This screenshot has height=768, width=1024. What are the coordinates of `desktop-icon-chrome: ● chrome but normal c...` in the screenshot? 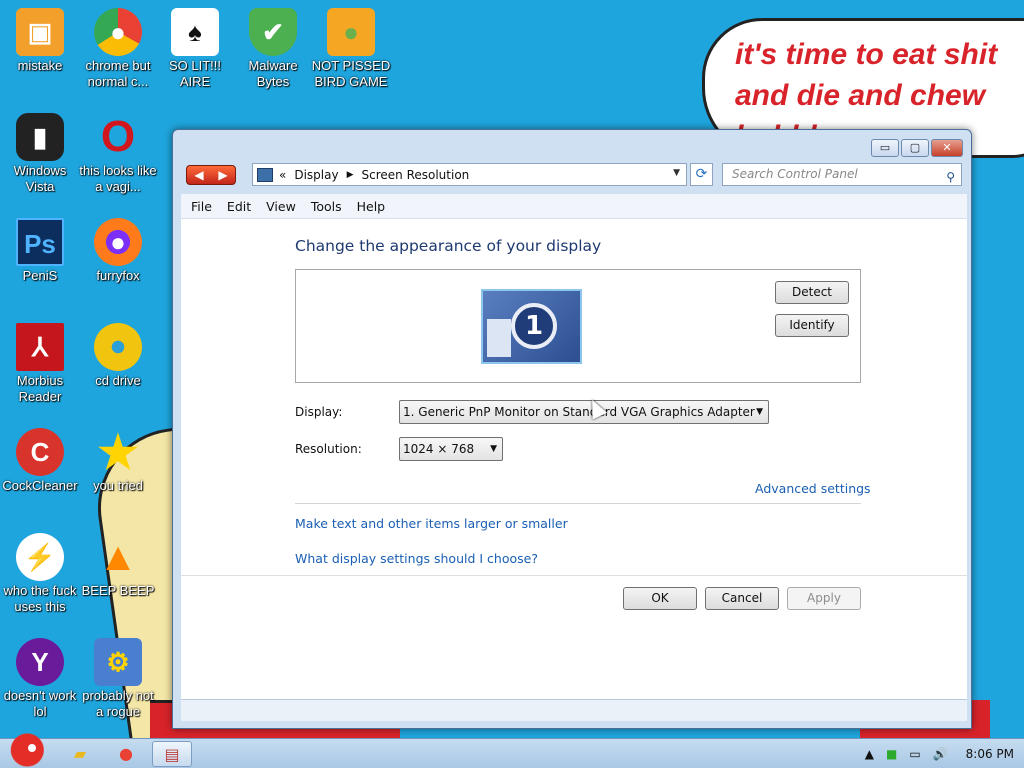 It's located at (118, 49).